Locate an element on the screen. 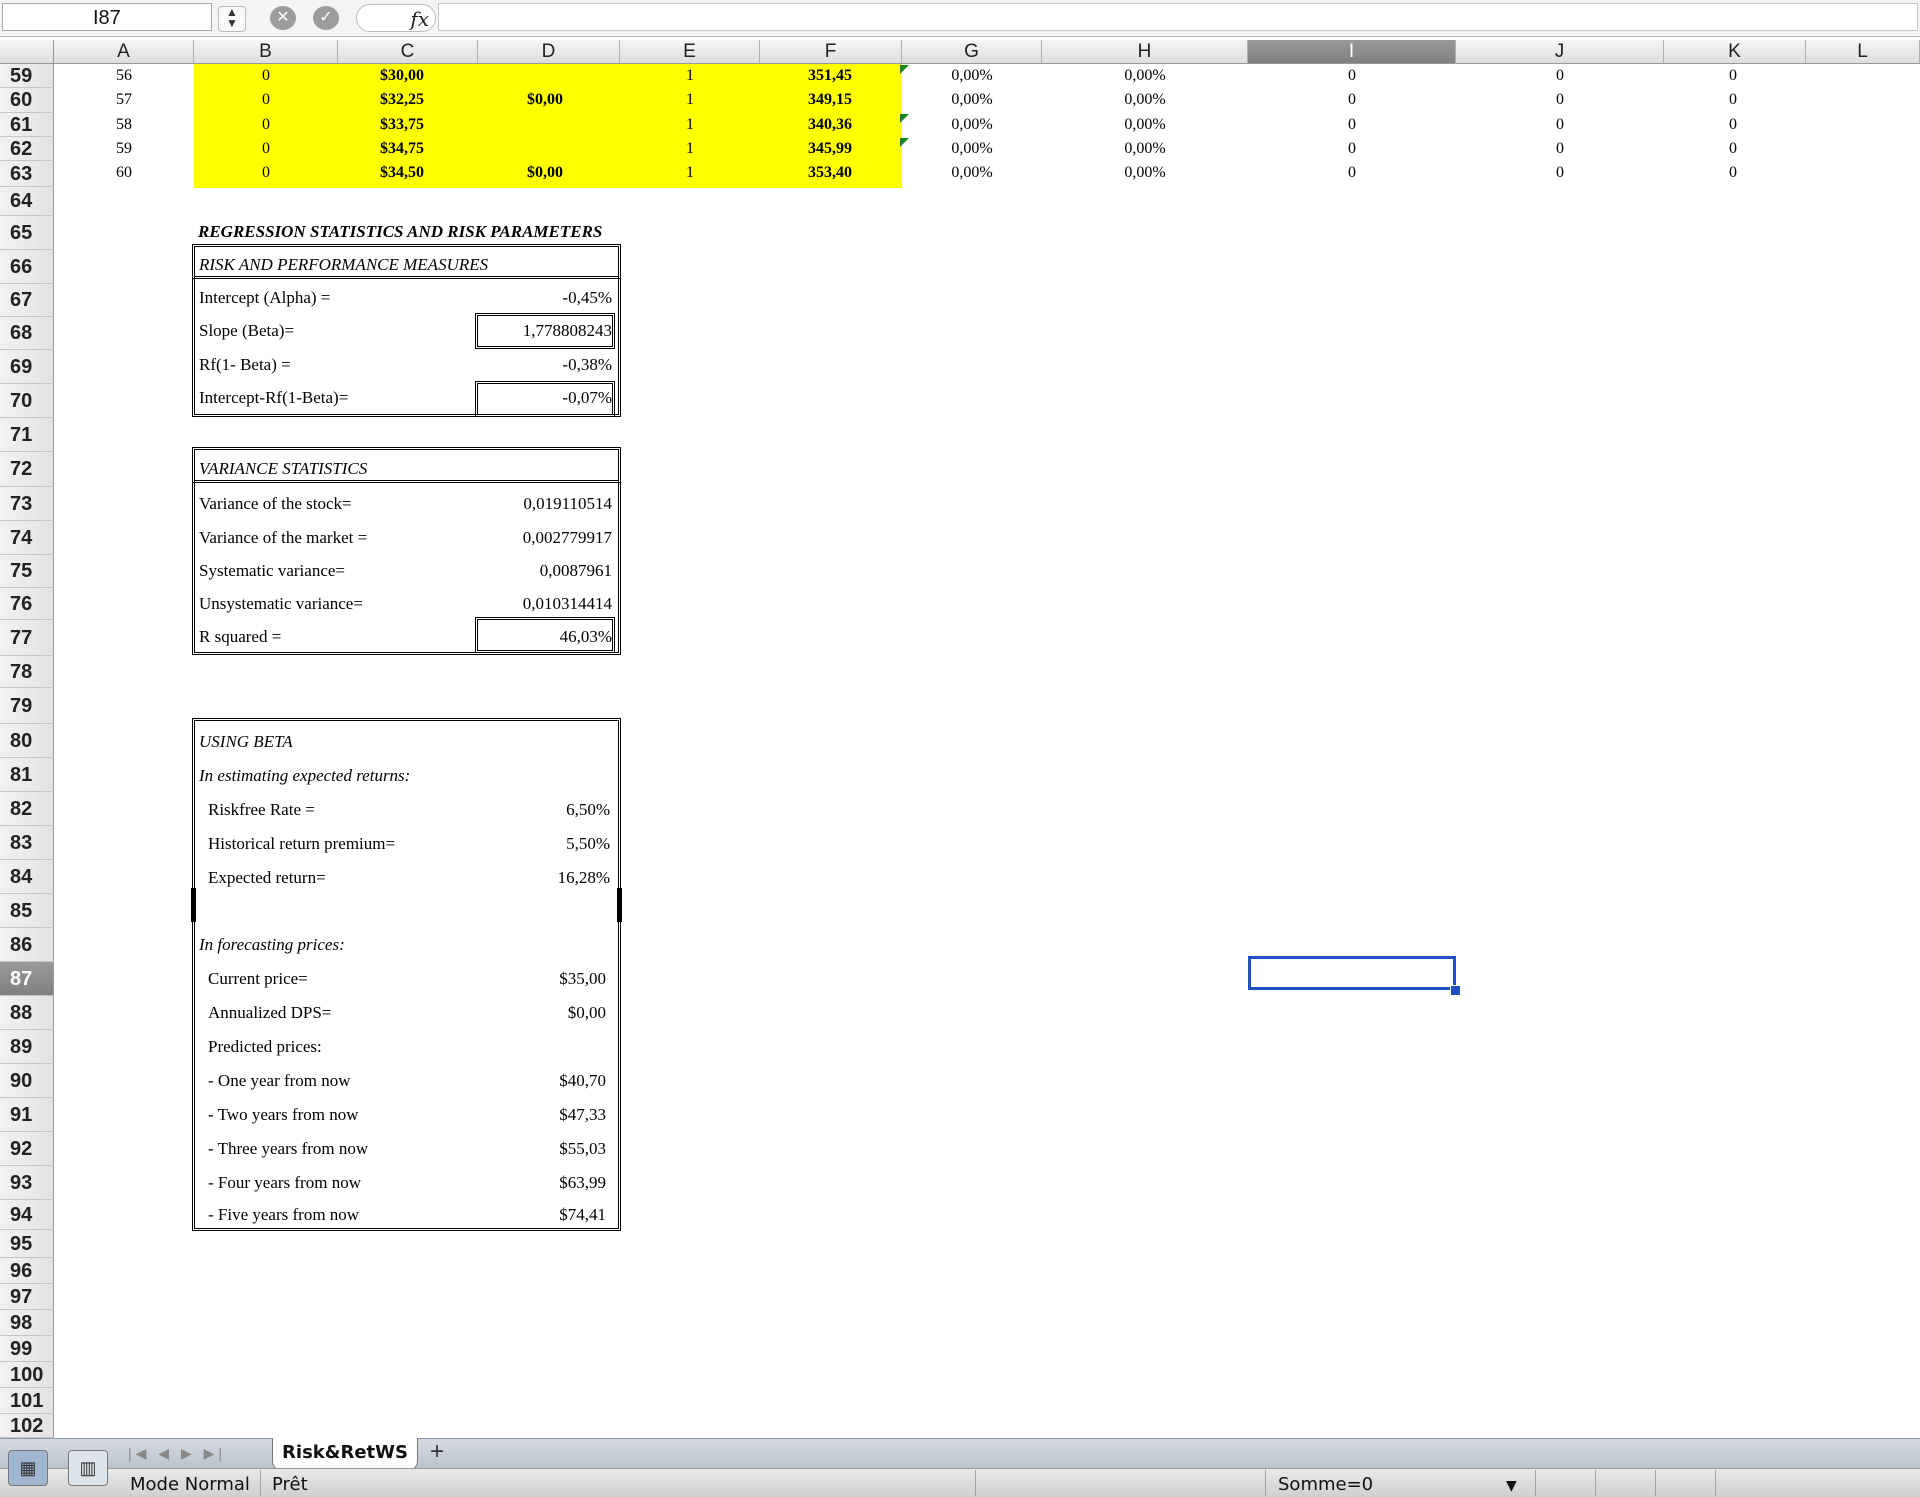 The image size is (1920, 1497). cell-k-row59: 0 is located at coordinates (1733, 75).